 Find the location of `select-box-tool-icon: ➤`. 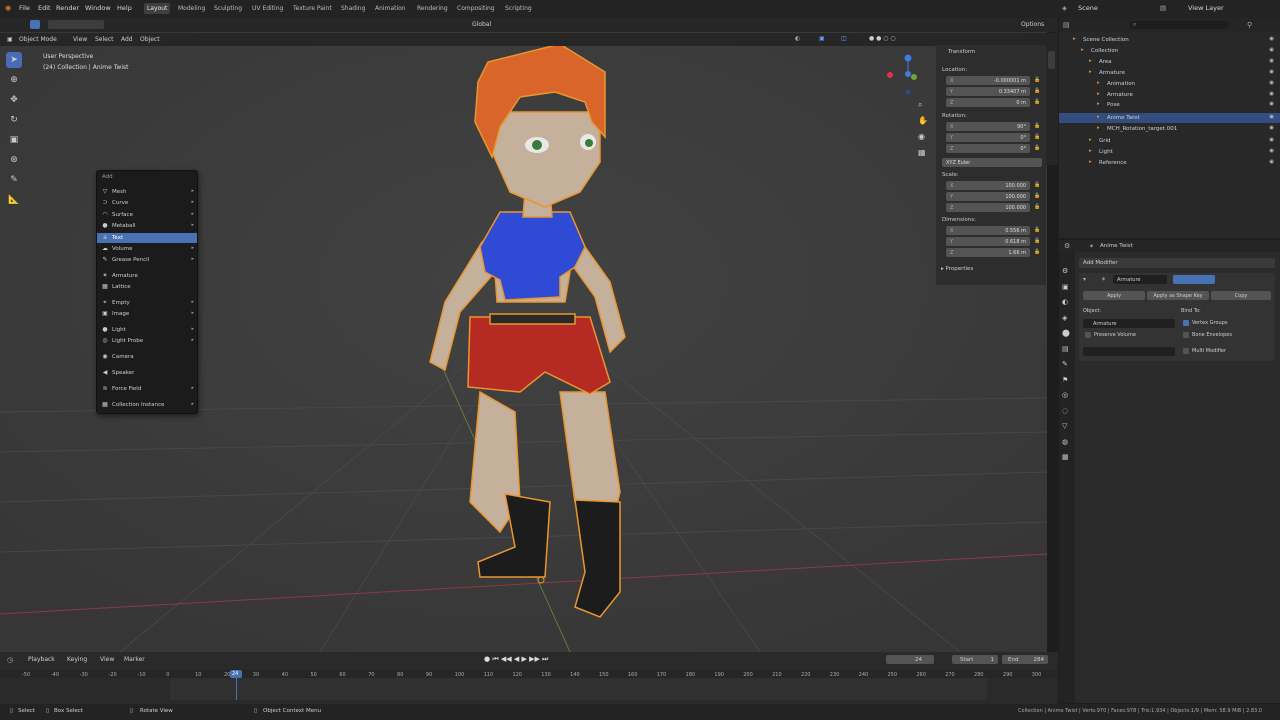

select-box-tool-icon: ➤ is located at coordinates (14, 60).